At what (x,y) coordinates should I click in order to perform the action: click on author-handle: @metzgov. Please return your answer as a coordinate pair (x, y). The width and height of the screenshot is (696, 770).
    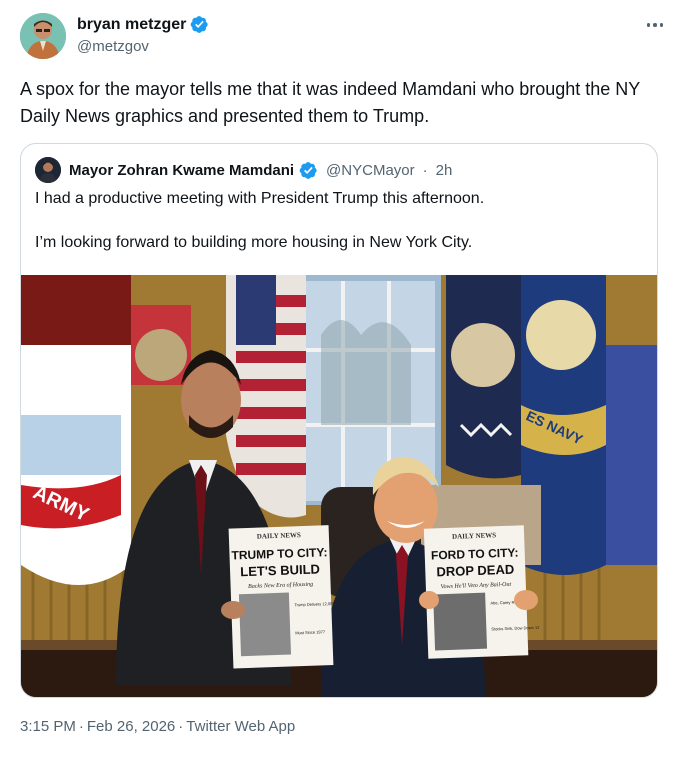
    Looking at the image, I should click on (113, 46).